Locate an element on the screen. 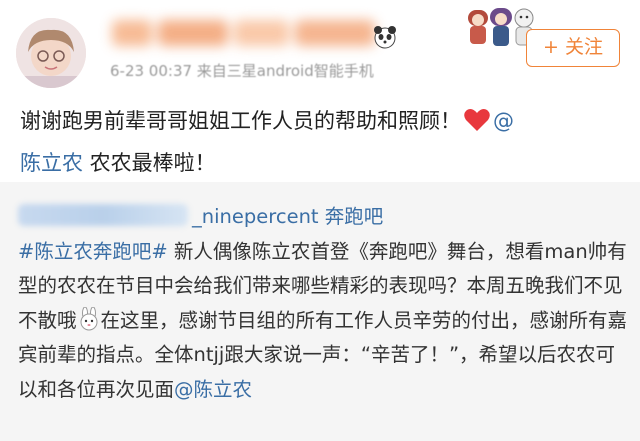 The image size is (640, 441). mention-link: 陈立农 is located at coordinates (51, 163).